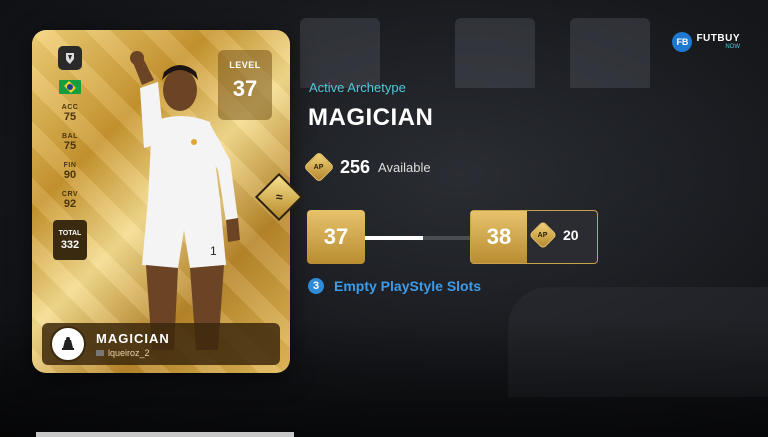  What do you see at coordinates (213, 251) in the screenshot?
I see `svg-text: 1` at bounding box center [213, 251].